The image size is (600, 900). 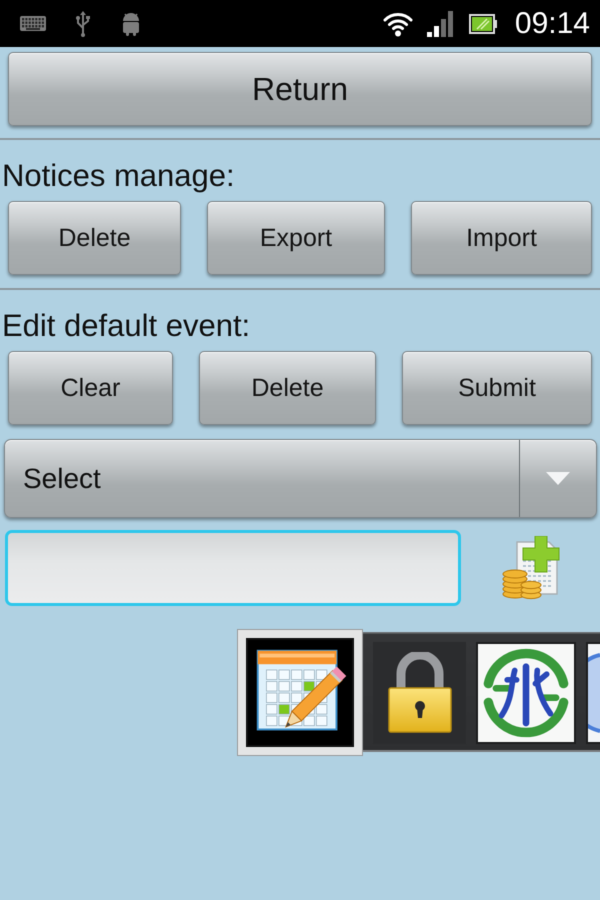 What do you see at coordinates (397, 23) in the screenshot?
I see `wifi-icon` at bounding box center [397, 23].